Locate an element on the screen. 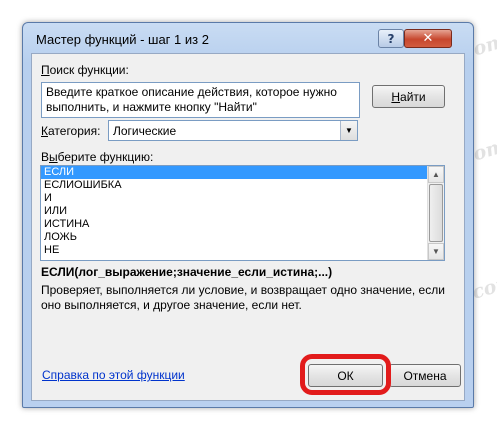 This screenshot has height=439, width=497. ok-highlight-annotation is located at coordinates (345, 374).